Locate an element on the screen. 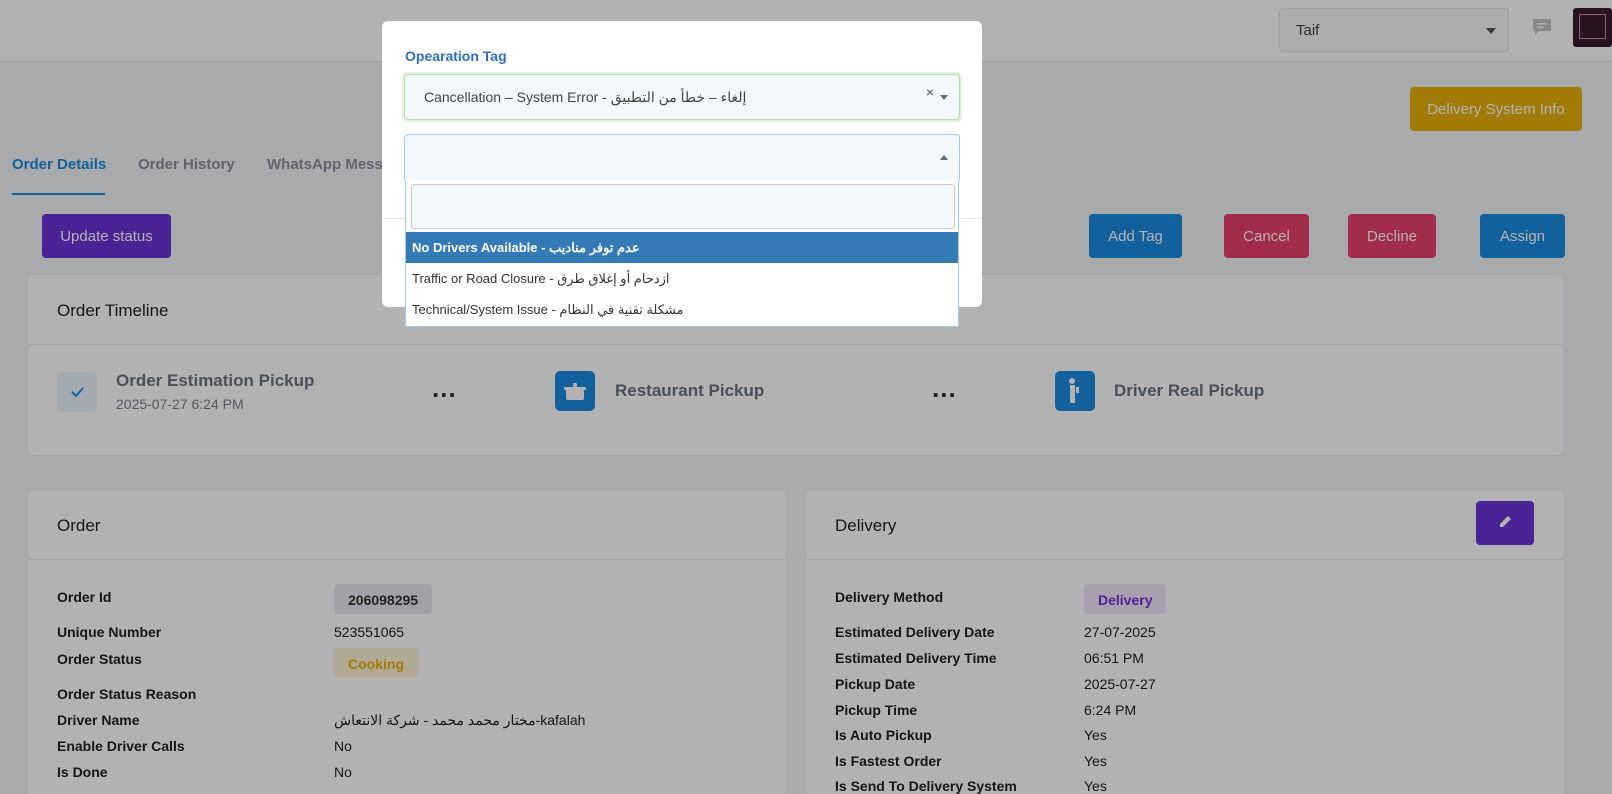 The height and width of the screenshot is (794, 1612). dropdown-option: No Drivers Available - عدم توفر مناديب is located at coordinates (682, 247).